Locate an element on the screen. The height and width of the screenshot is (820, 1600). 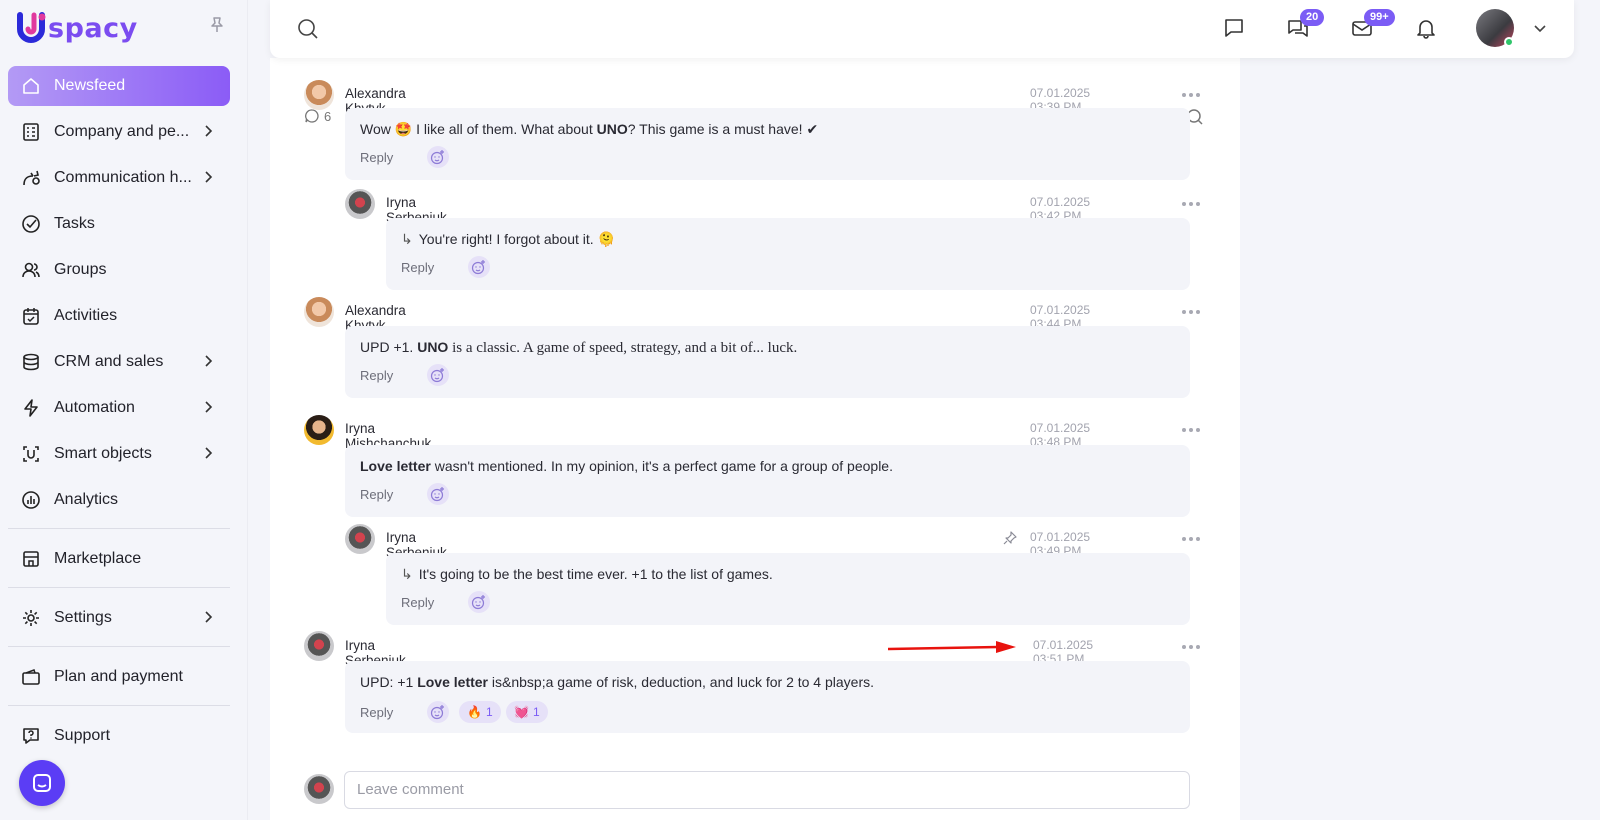
leave-comment-input: Leave comment is located at coordinates (767, 790).